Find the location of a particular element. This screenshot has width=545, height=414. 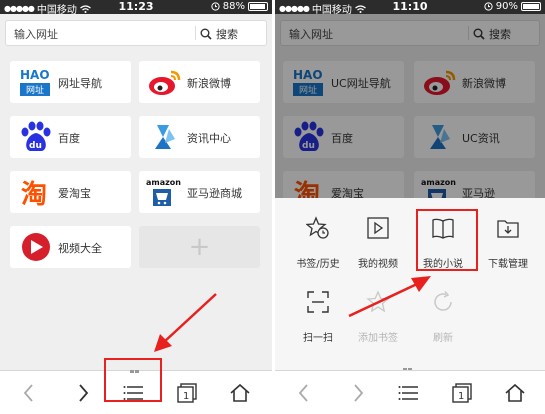

weibo-icon is located at coordinates (165, 82).